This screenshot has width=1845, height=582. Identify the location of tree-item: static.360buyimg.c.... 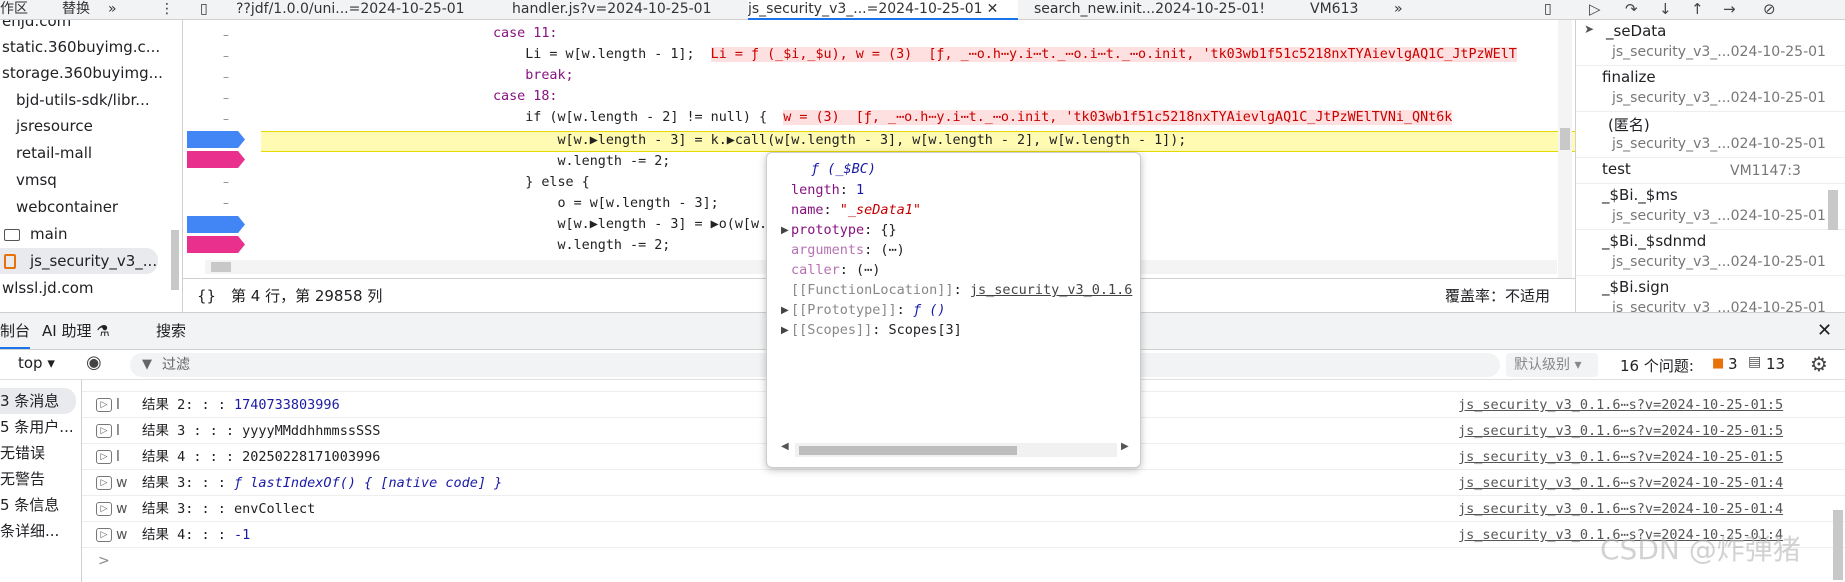
(81, 47).